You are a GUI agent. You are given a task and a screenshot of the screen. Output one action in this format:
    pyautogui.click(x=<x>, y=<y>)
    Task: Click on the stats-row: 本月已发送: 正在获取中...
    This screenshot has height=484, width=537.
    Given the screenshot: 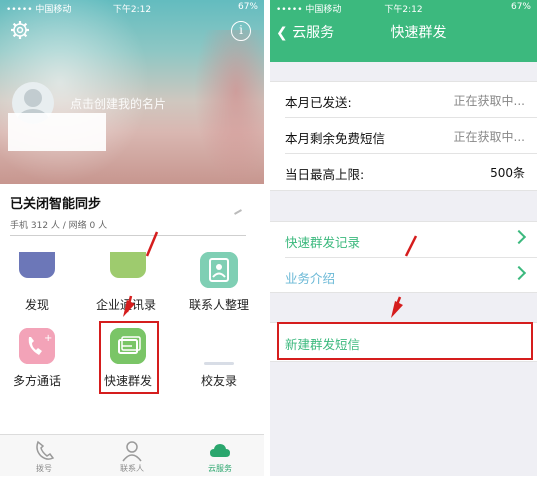 What is the action you would take?
    pyautogui.click(x=403, y=100)
    